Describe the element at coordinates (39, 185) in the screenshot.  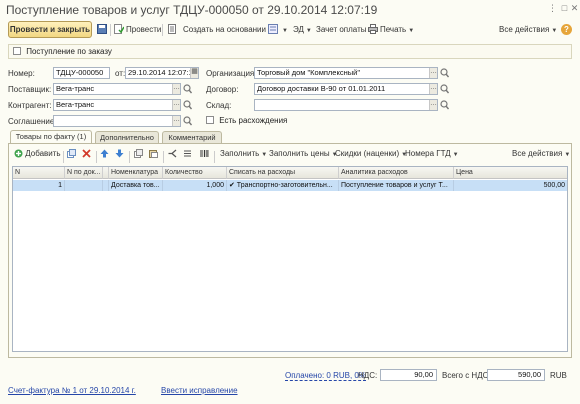
I see `cell-n: 1` at that location.